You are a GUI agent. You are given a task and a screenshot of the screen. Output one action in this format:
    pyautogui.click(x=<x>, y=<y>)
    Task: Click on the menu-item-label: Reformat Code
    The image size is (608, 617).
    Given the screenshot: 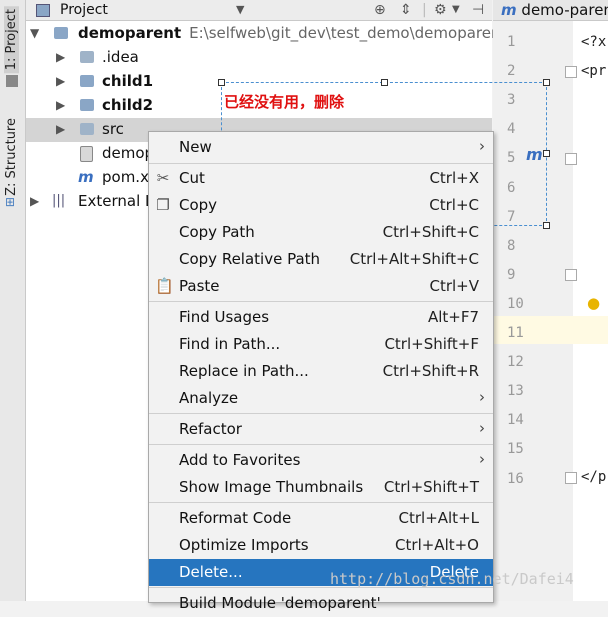 What is the action you would take?
    pyautogui.click(x=235, y=518)
    